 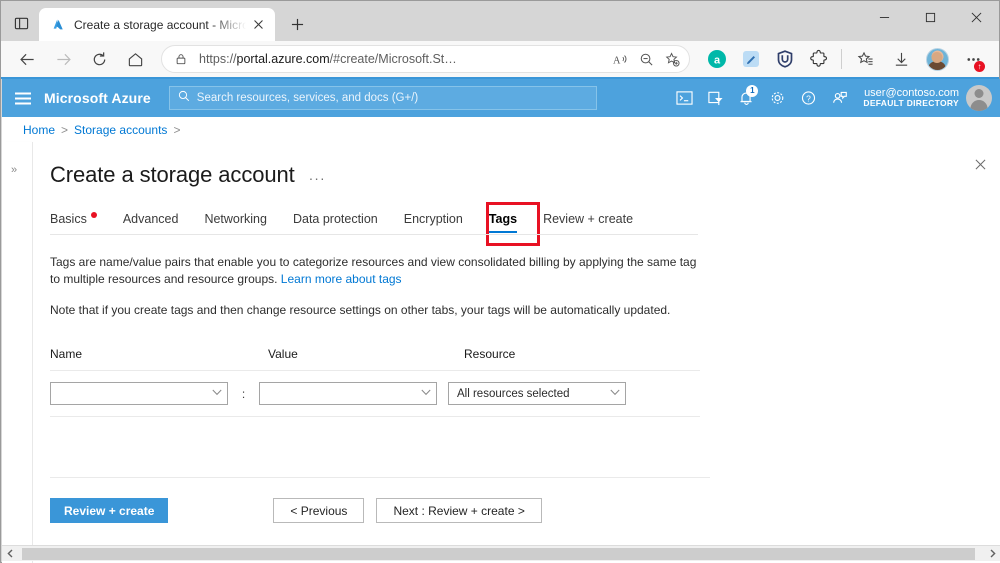 I want to click on scrollbar-thumb, so click(x=498, y=553).